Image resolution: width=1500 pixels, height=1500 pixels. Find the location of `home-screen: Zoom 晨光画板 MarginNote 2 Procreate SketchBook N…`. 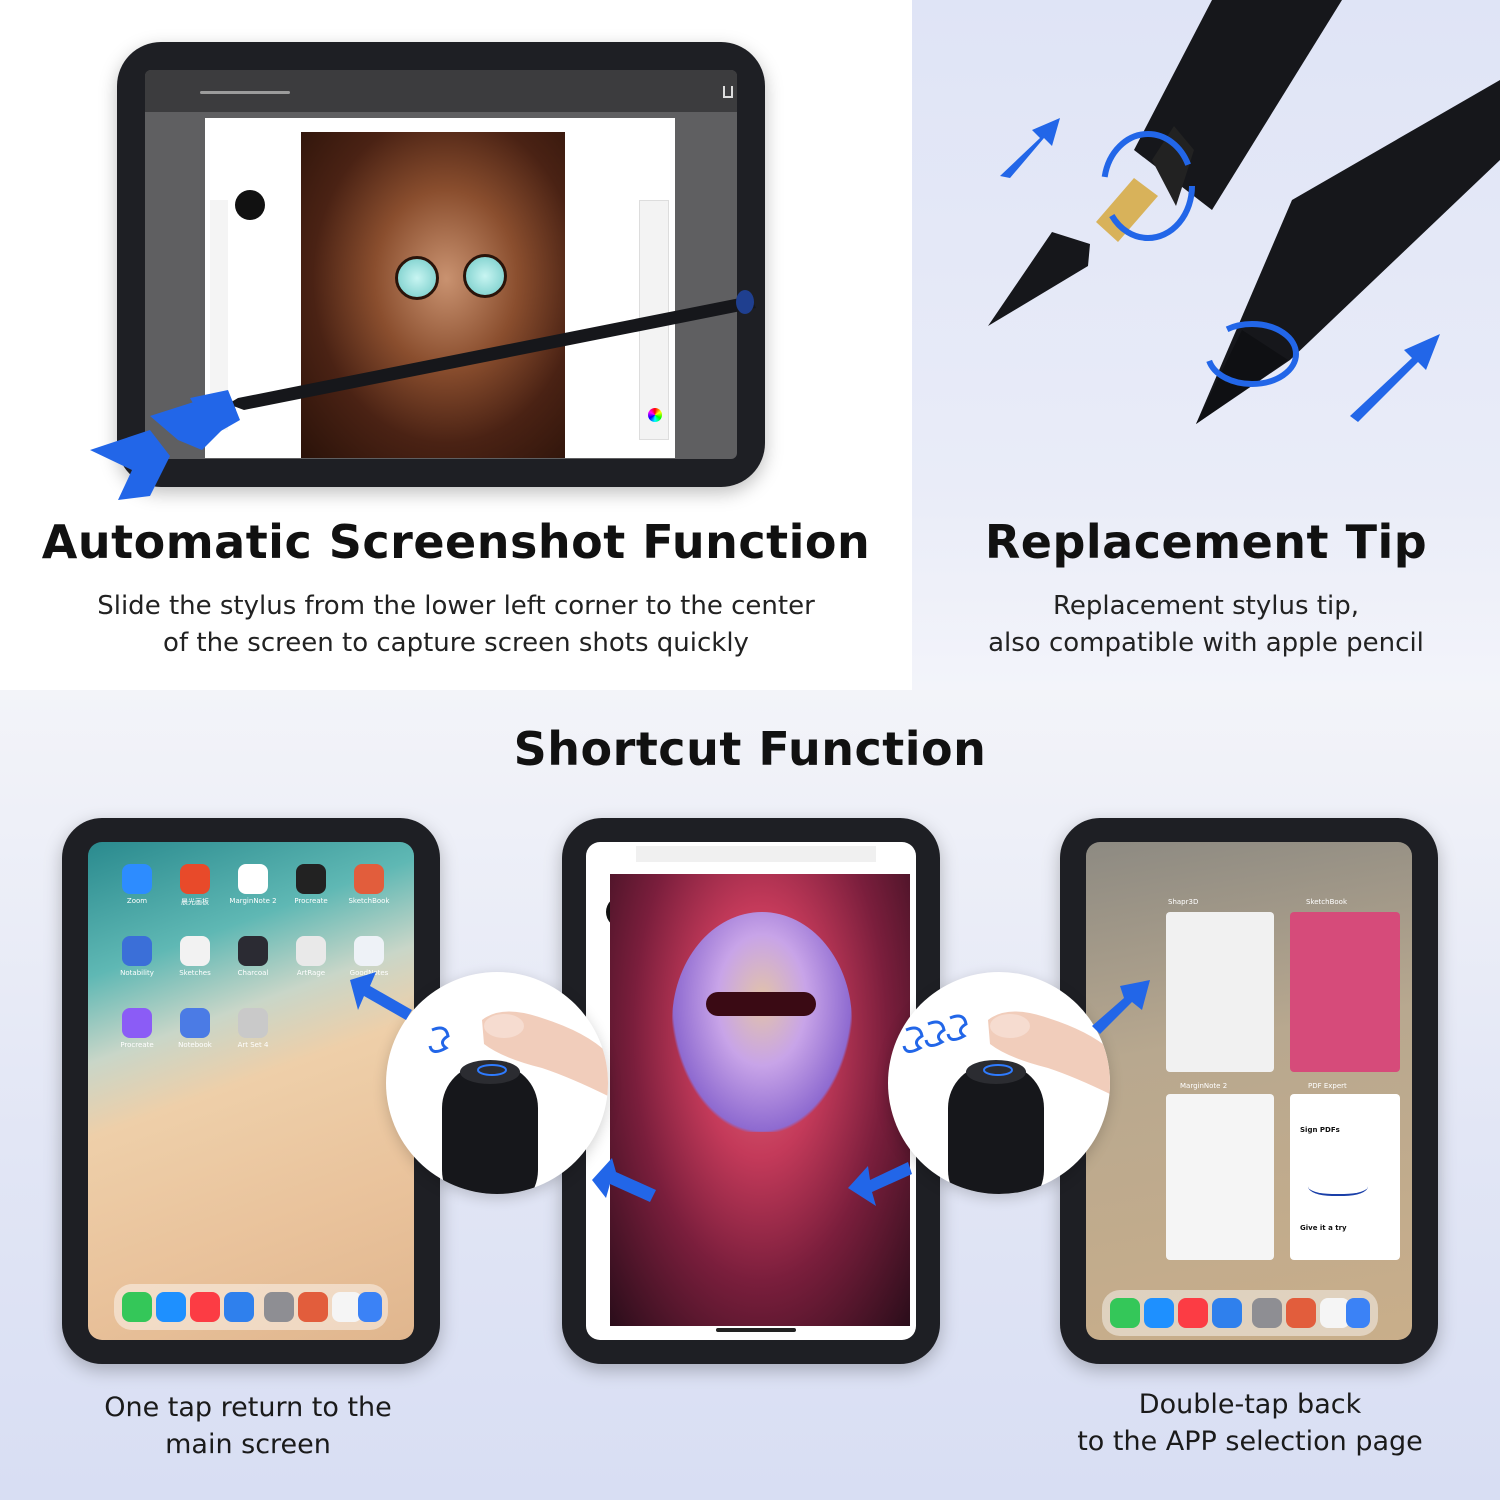

home-screen: Zoom 晨光画板 MarginNote 2 Procreate SketchBook N… is located at coordinates (251, 1091).